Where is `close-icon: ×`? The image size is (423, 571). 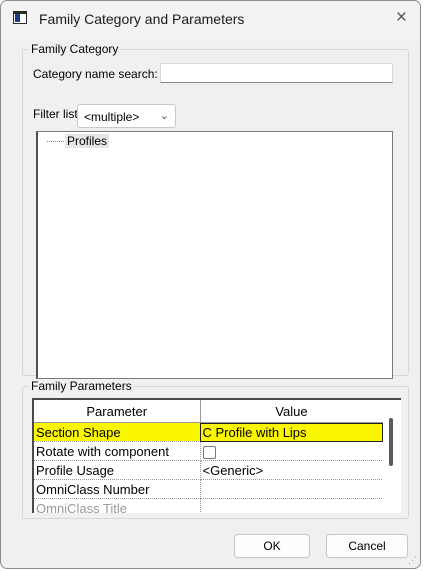 close-icon: × is located at coordinates (401, 17).